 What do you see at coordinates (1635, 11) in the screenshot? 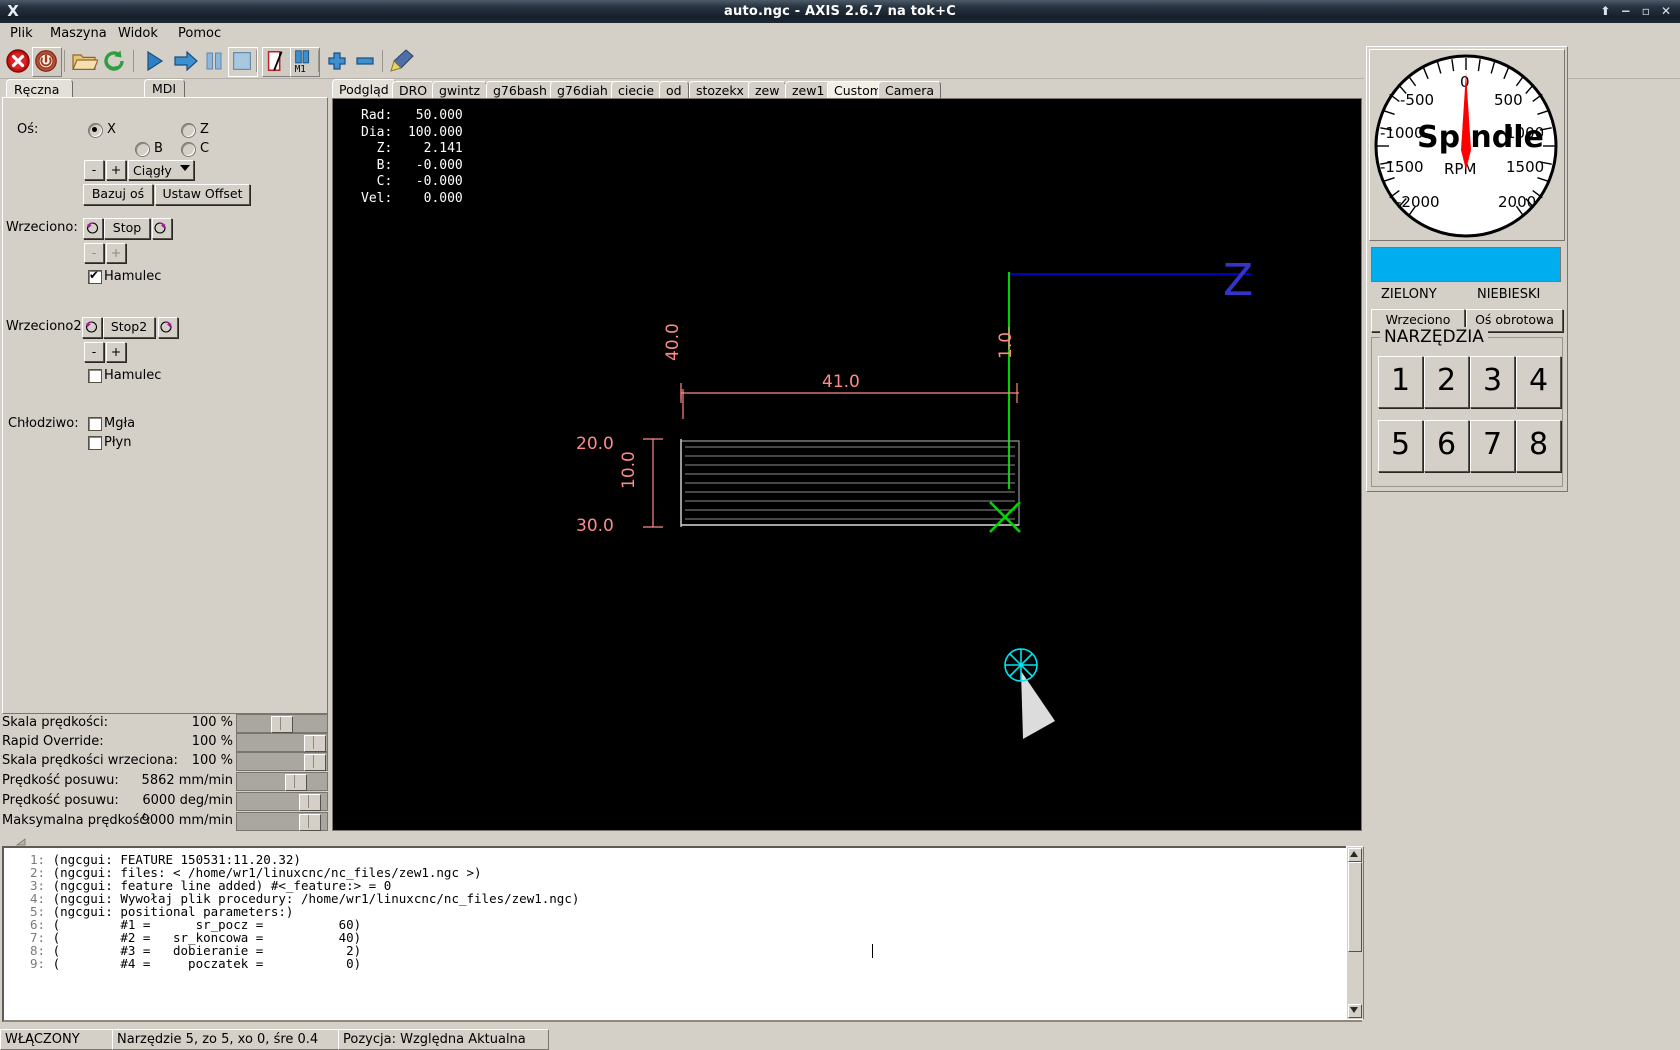
I see `window-controls: ⬆ − ▫ ✕` at bounding box center [1635, 11].